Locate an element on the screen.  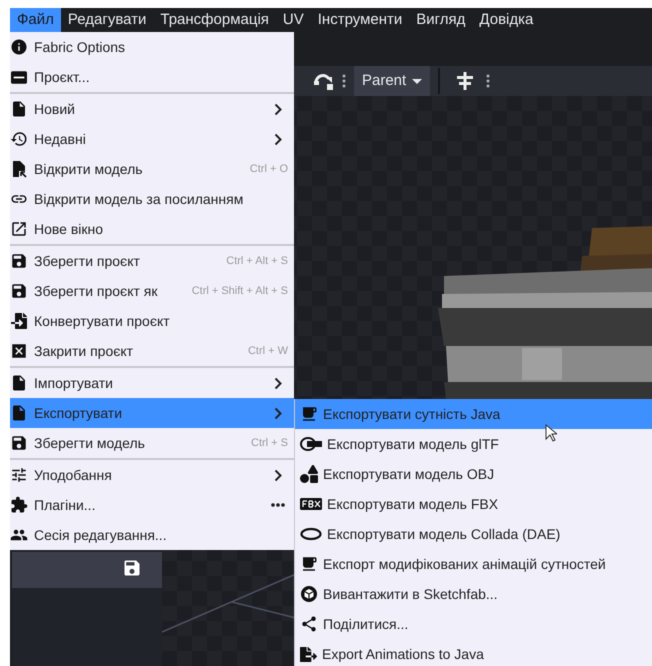
card-icon is located at coordinates (19, 77).